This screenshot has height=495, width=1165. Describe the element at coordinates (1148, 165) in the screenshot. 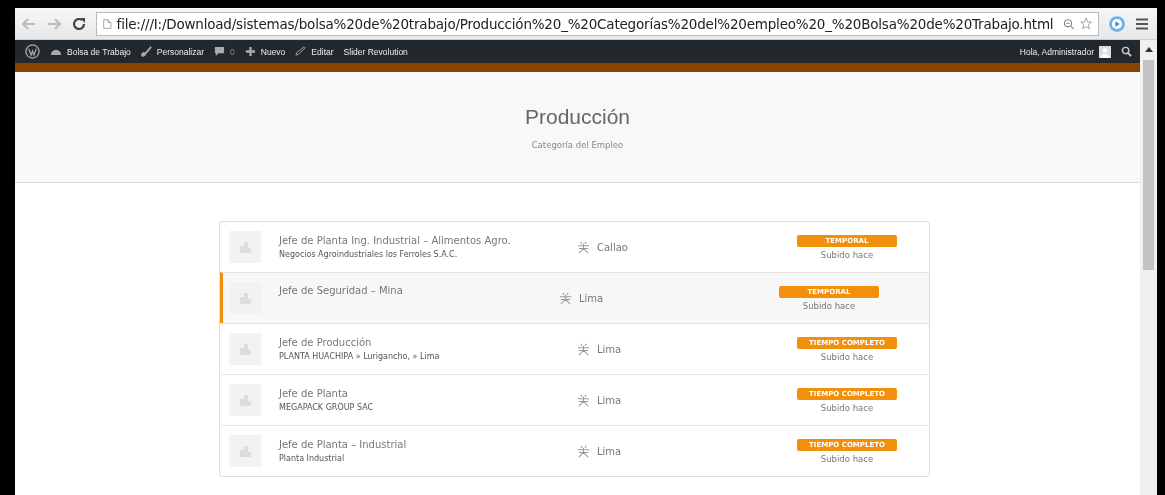

I see `scroll-thumb` at that location.